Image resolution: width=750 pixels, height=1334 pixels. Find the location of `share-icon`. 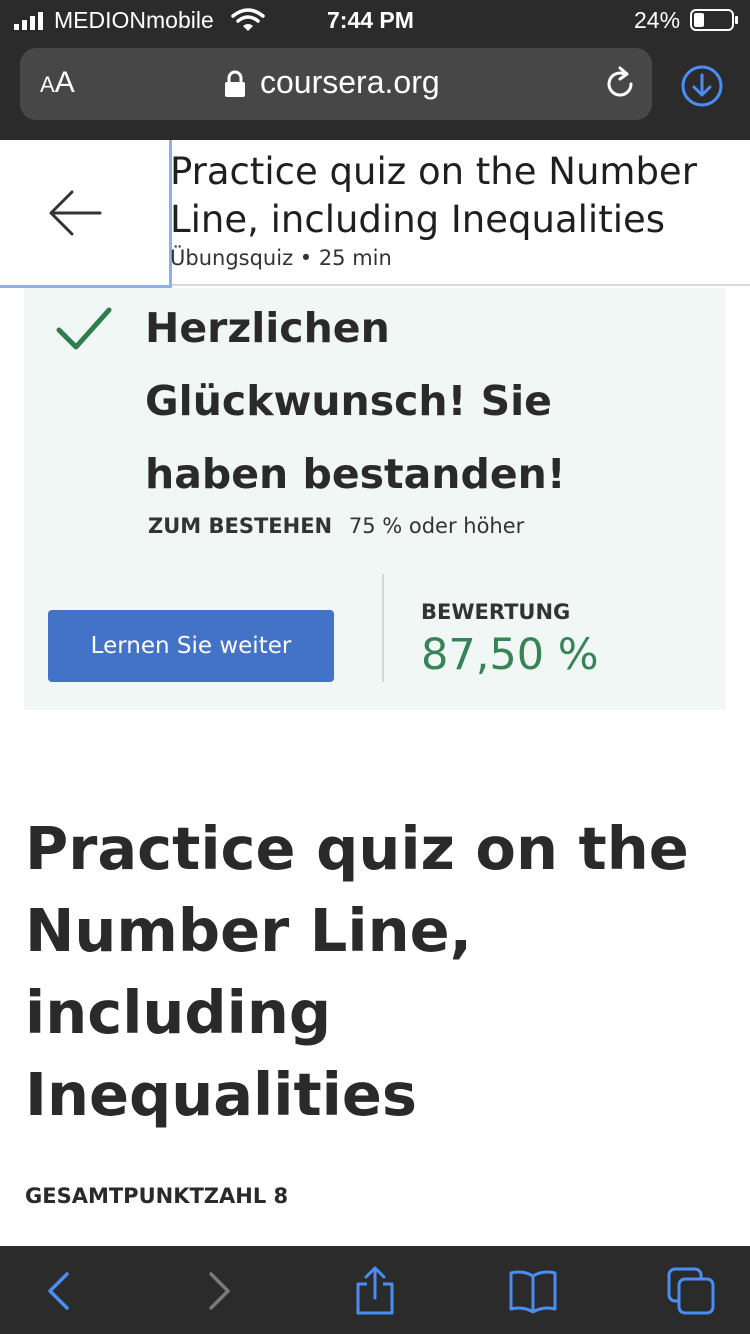

share-icon is located at coordinates (375, 1291).